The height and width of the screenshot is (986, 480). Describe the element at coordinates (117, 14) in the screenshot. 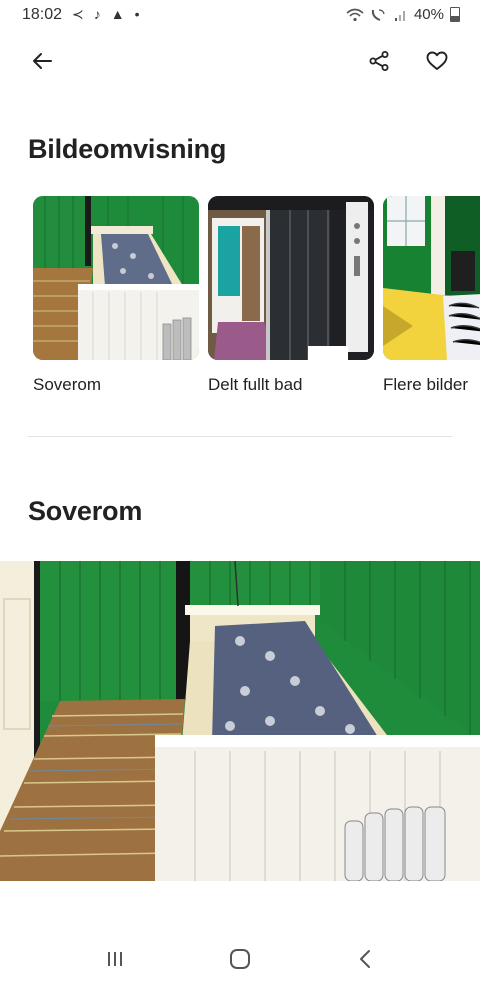

I see `bell-icon: ▲` at that location.